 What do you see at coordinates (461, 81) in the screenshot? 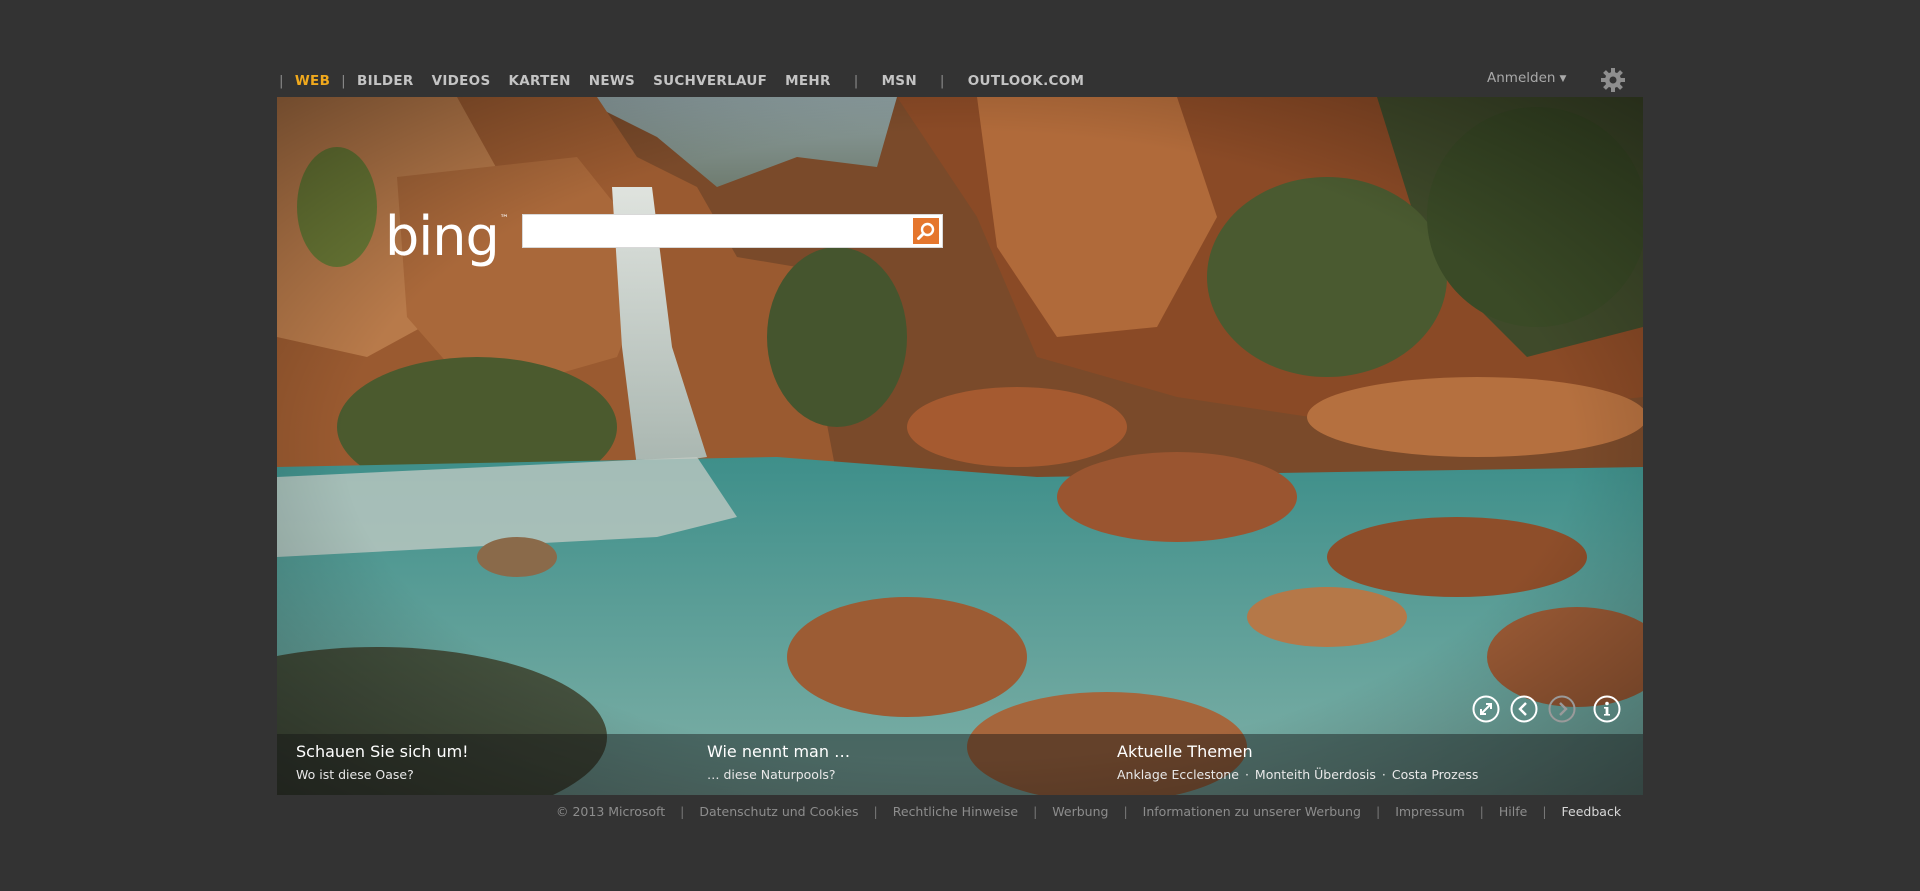
I see `nav-videos: VIDEOS` at bounding box center [461, 81].